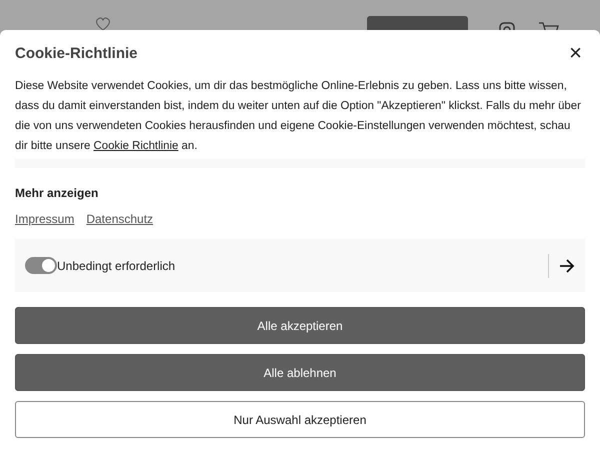  What do you see at coordinates (300, 325) in the screenshot?
I see `consent-button: Alle akzeptieren` at bounding box center [300, 325].